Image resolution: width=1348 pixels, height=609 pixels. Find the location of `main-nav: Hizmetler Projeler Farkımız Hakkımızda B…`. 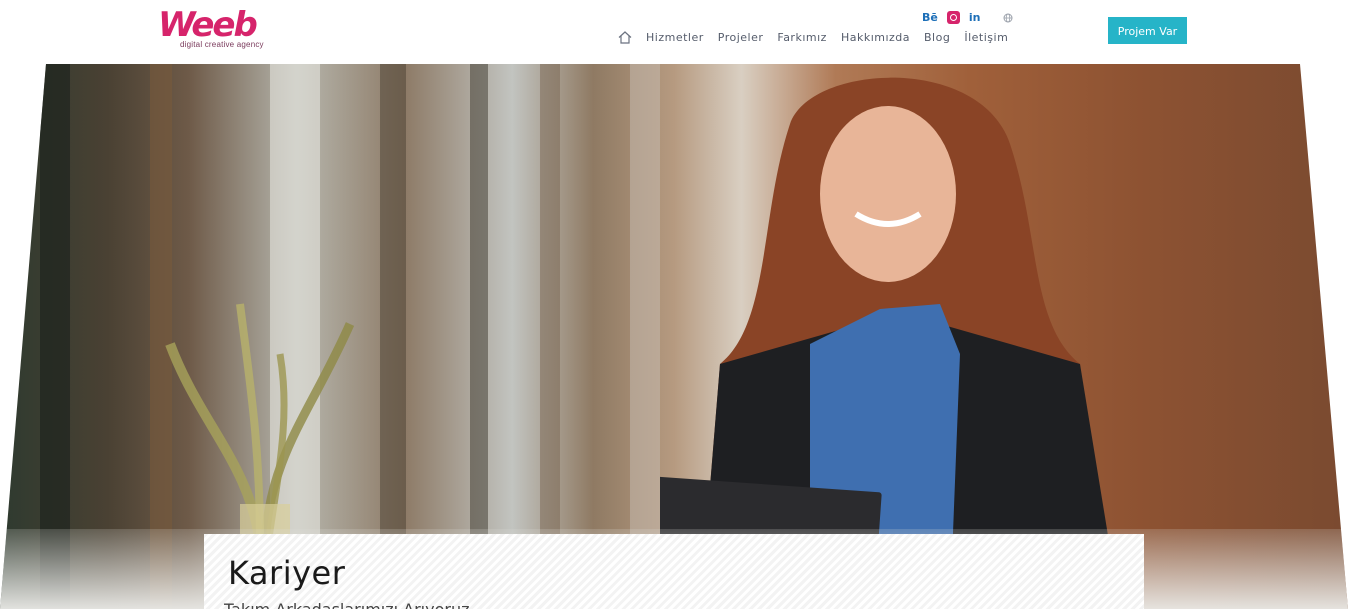

main-nav: Hizmetler Projeler Farkımız Hakkımızda B… is located at coordinates (820, 37).